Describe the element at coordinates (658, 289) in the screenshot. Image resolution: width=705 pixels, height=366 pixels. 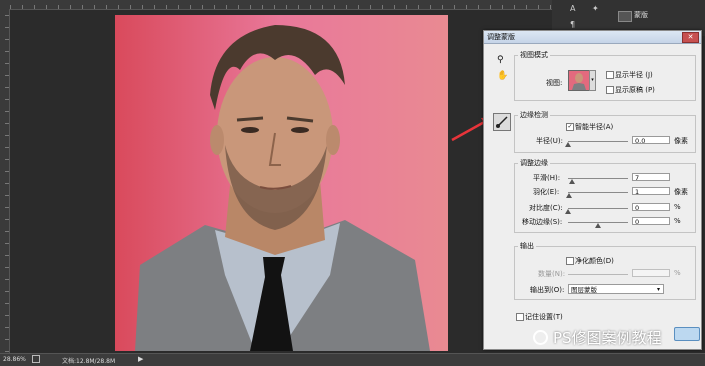
I see `chevron-down-icon: ▾` at that location.